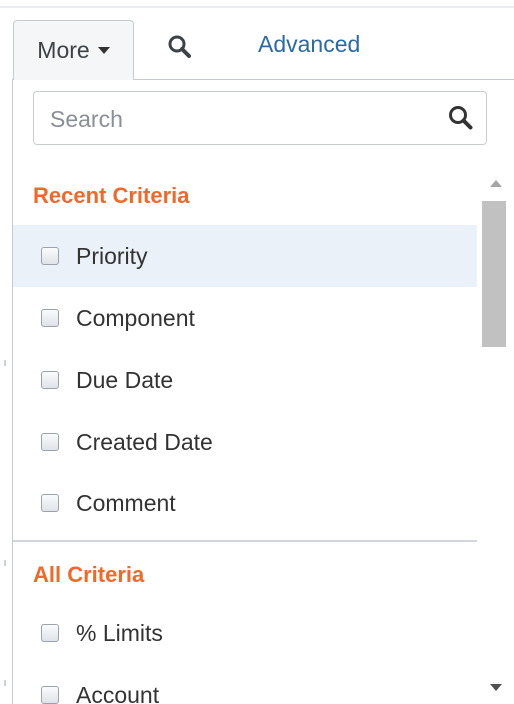  Describe the element at coordinates (119, 632) in the screenshot. I see `criteria-item-label: % Limits` at that location.